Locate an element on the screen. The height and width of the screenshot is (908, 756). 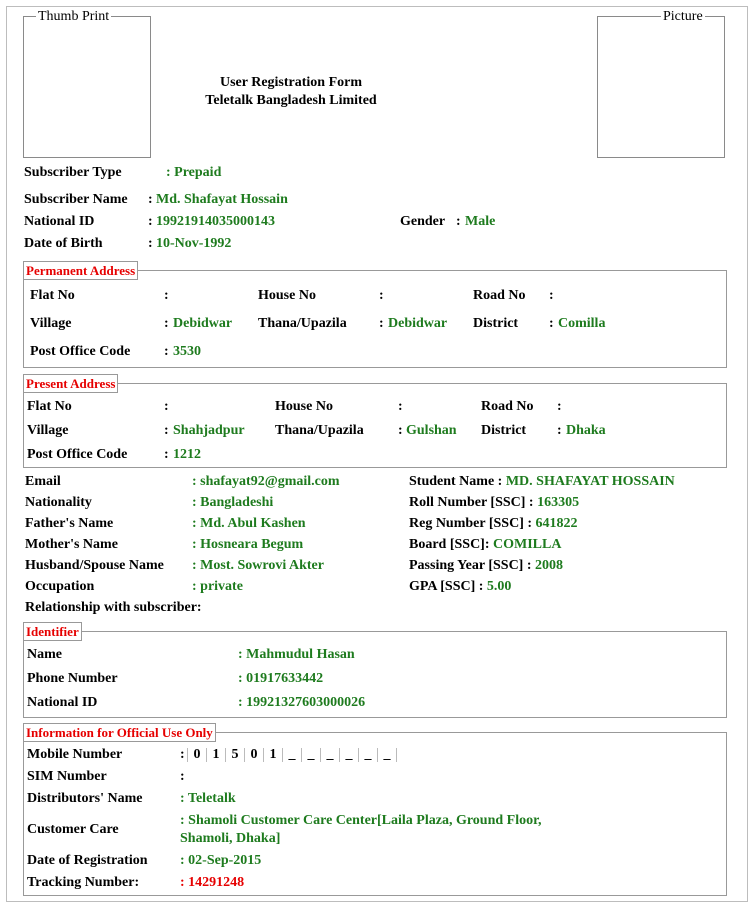
reg-number-value: 641822 is located at coordinates (556, 523).